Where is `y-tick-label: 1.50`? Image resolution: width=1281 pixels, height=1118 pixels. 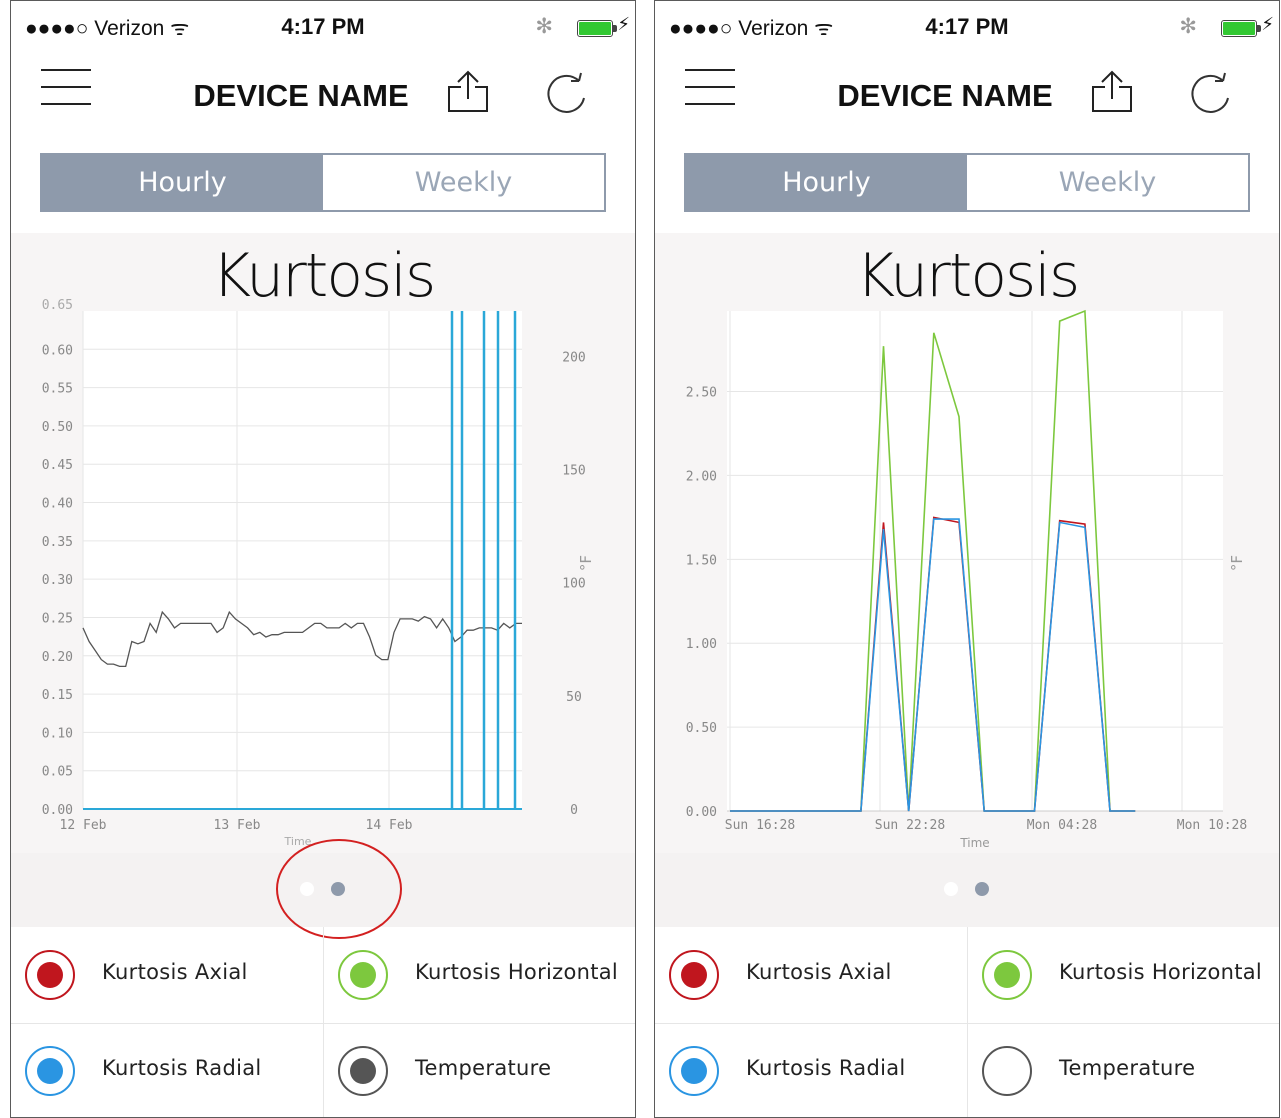
y-tick-label: 1.50 is located at coordinates (701, 560).